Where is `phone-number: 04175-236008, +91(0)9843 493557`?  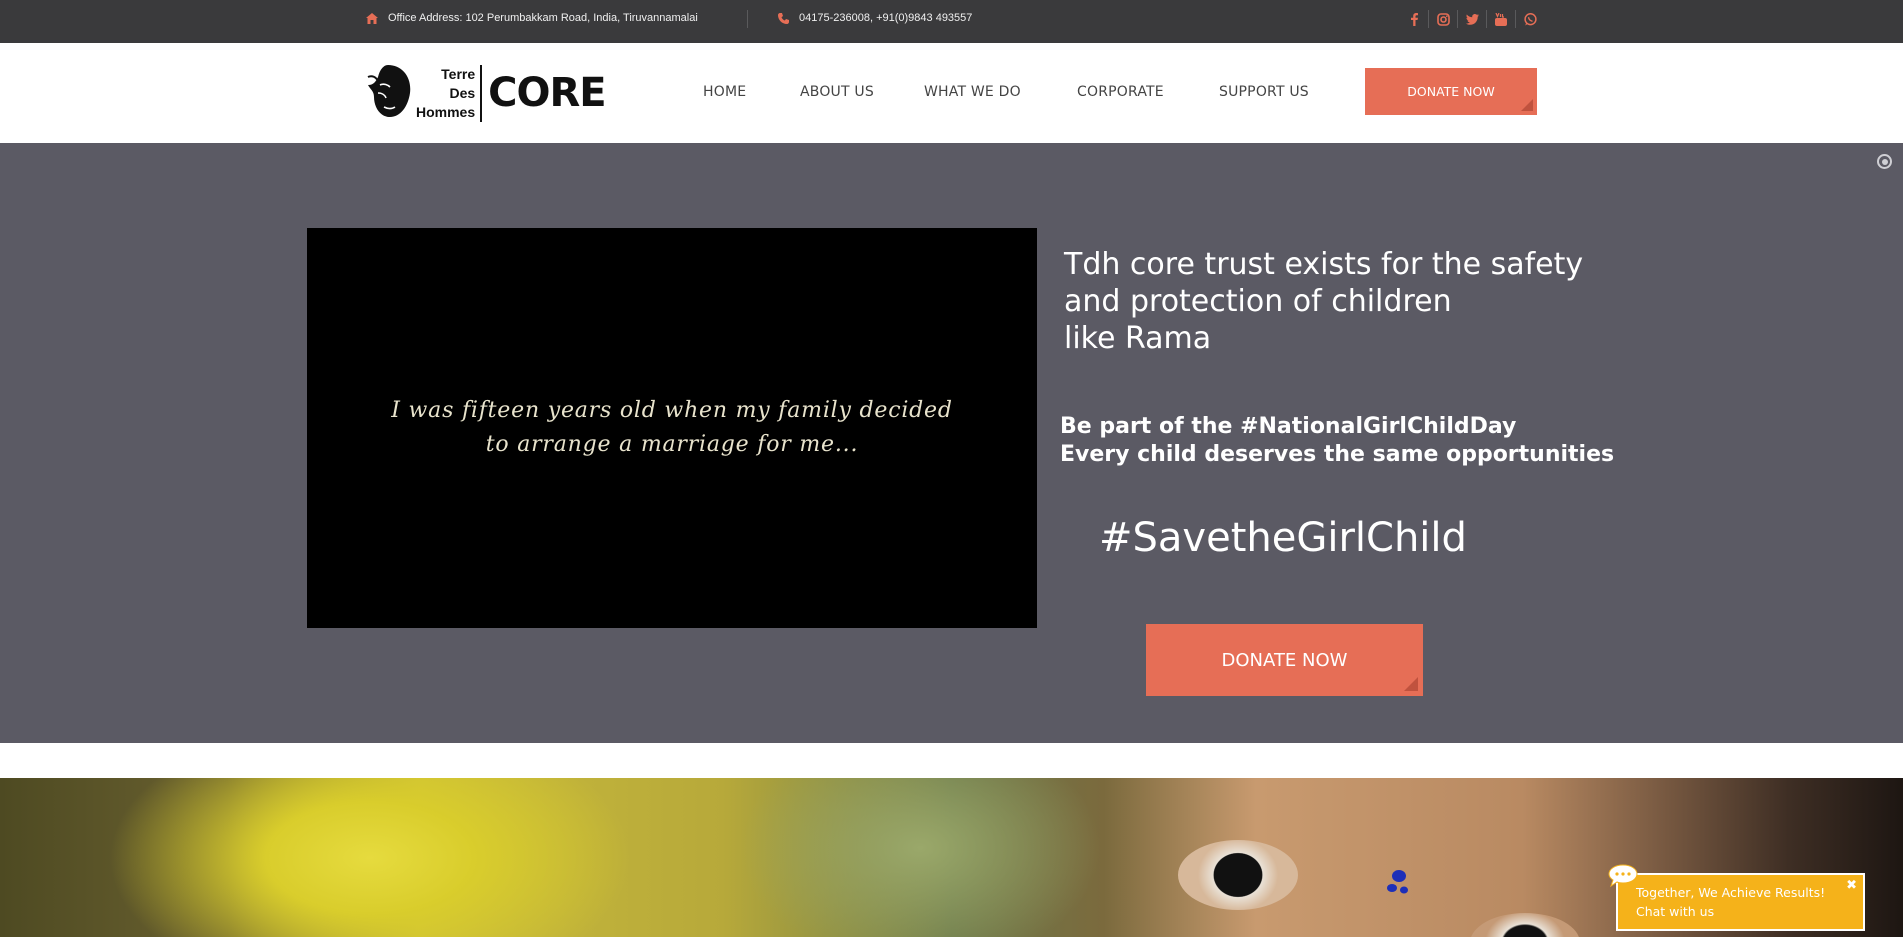
phone-number: 04175-236008, +91(0)9843 493557 is located at coordinates (875, 18).